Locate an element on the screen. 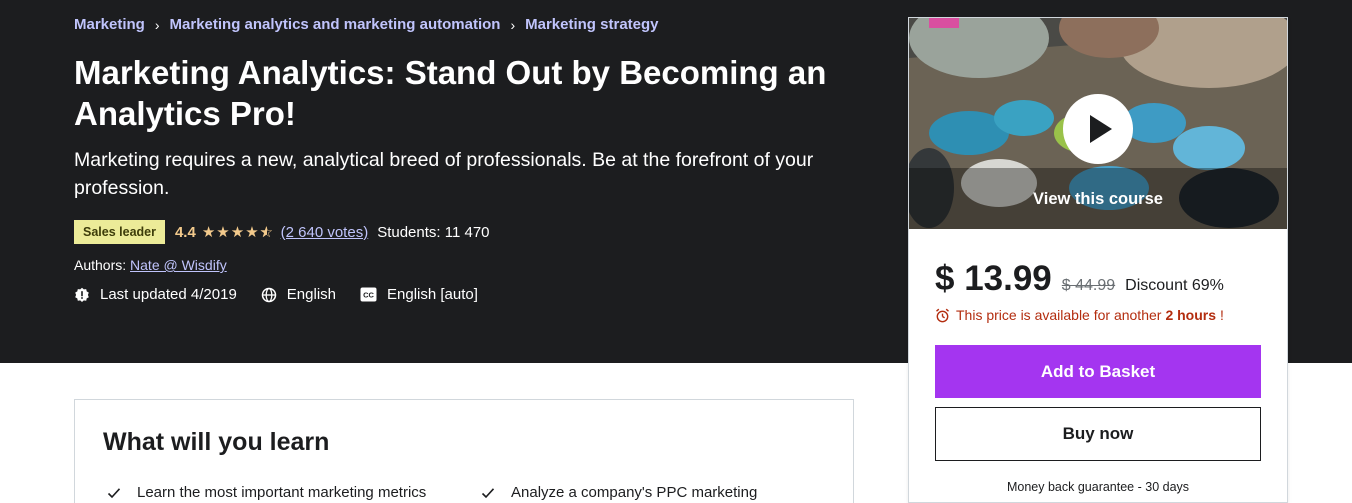 This screenshot has height=503, width=1352. timer-suffix: ! is located at coordinates (1222, 315).